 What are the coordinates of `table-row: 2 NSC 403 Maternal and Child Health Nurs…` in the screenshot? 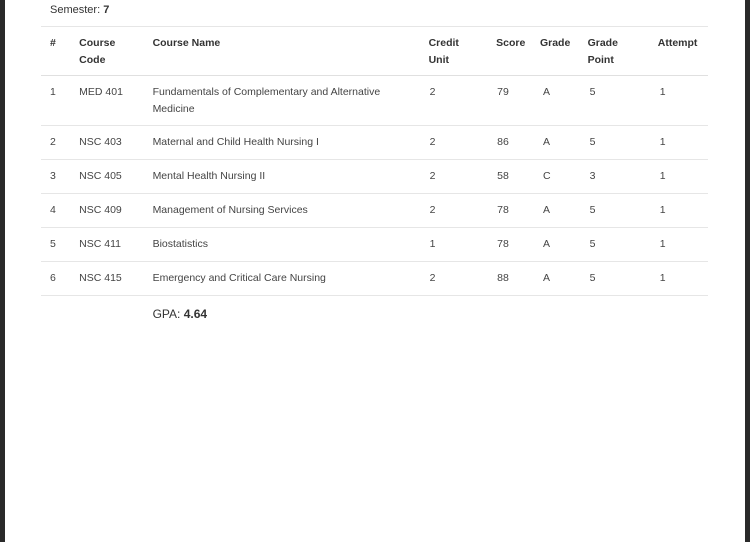 It's located at (374, 142).